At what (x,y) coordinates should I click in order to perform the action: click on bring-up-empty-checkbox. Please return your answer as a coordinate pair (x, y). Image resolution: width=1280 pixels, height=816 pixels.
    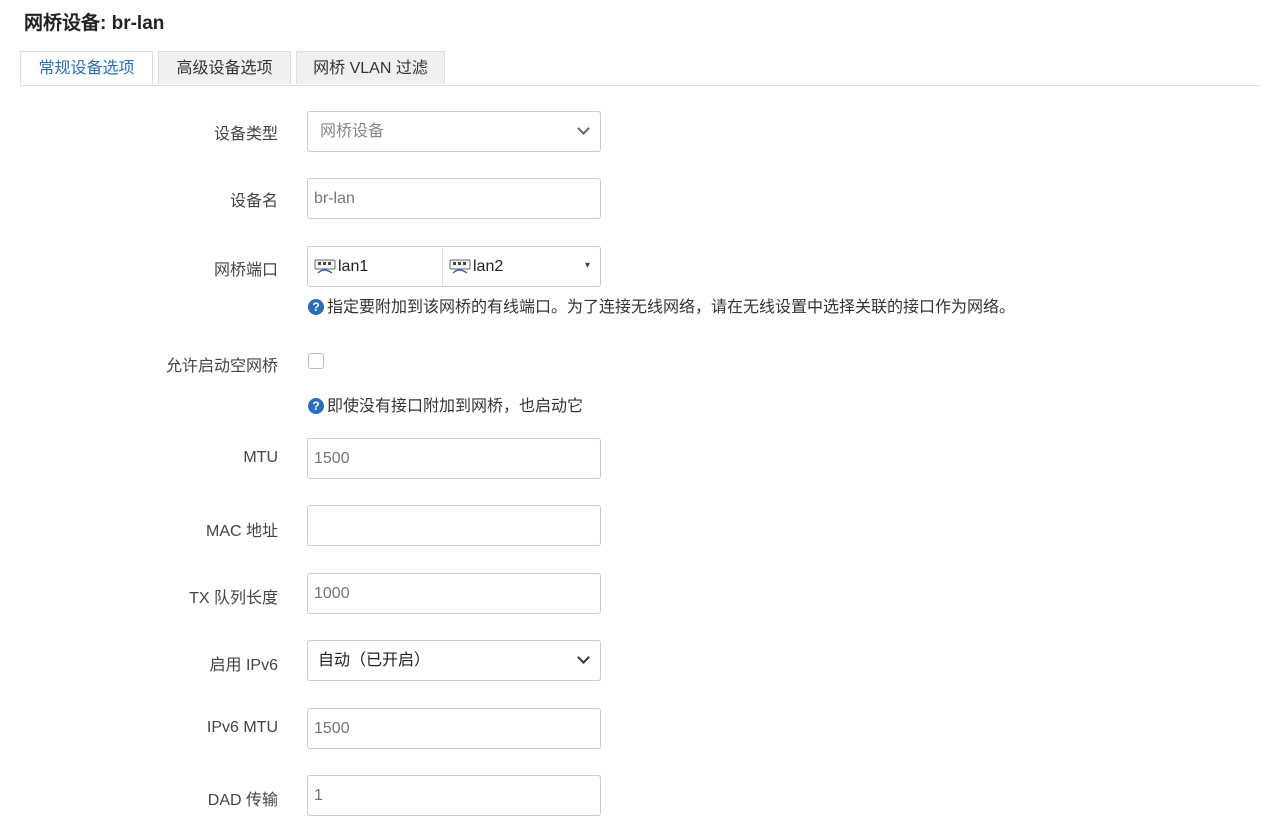
    Looking at the image, I should click on (316, 361).